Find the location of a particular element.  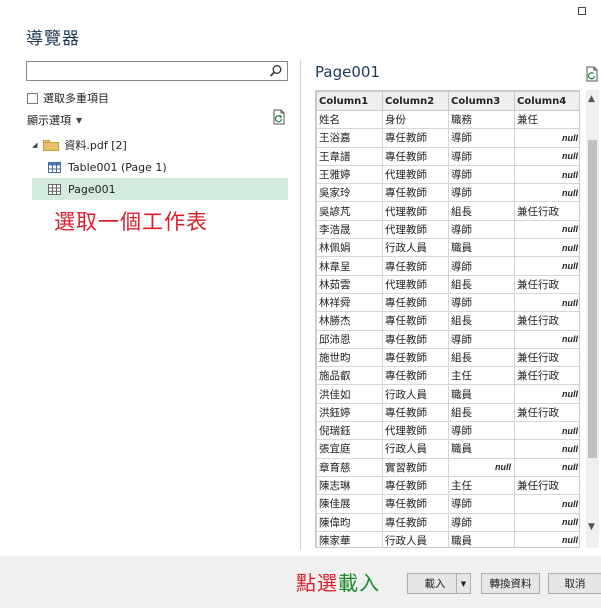

multi-select-checkbox is located at coordinates (32, 98).